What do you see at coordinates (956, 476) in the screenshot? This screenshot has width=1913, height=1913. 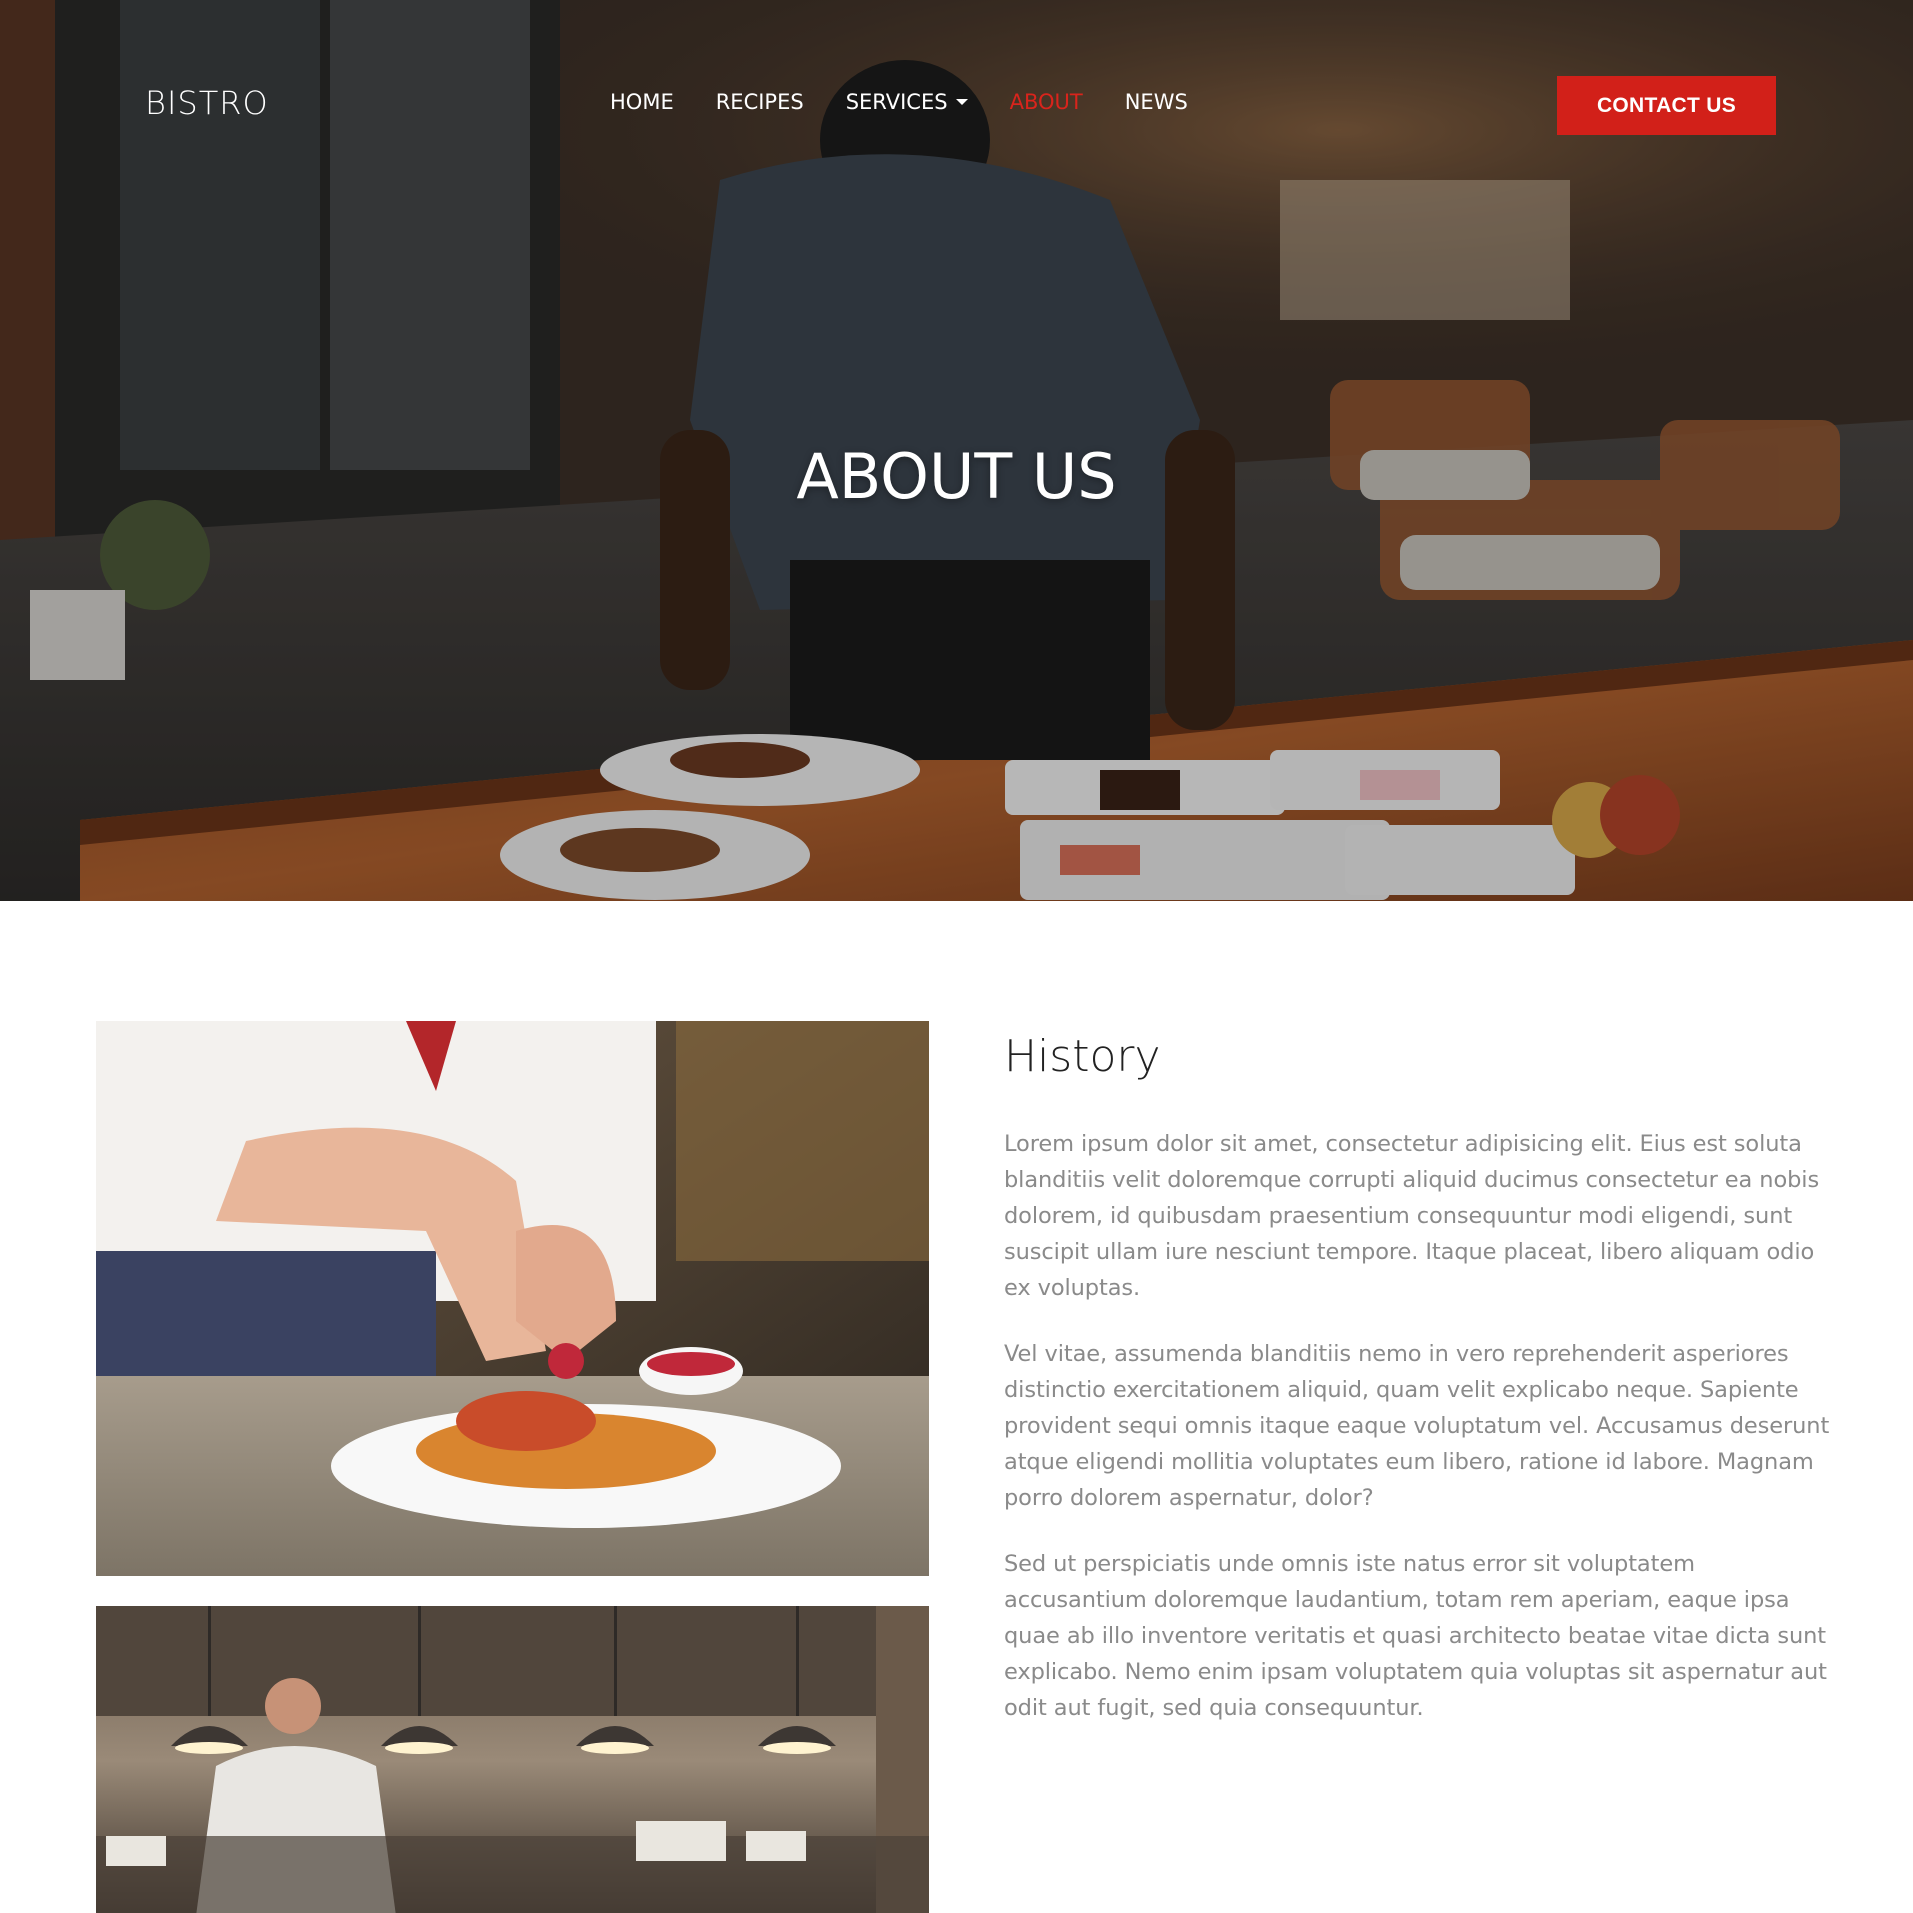 I see `page-title: ABOUT US` at bounding box center [956, 476].